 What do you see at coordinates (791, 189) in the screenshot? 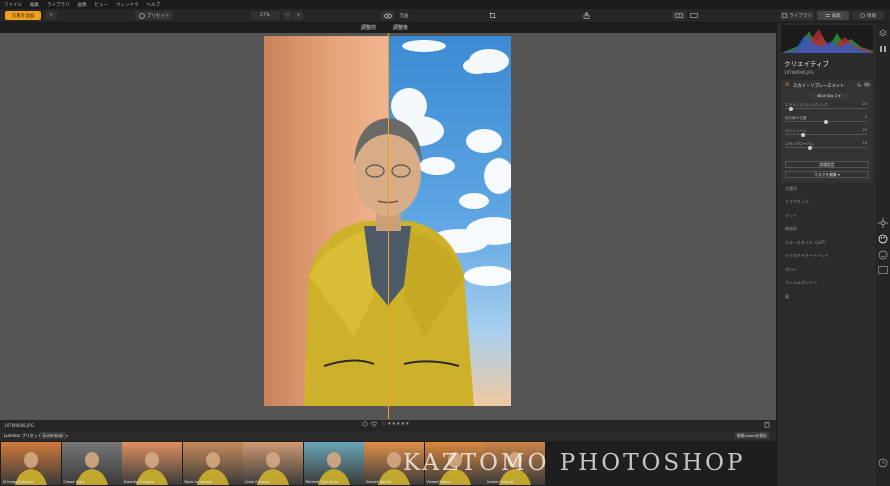
I see `tool-sunrays: 太陽光` at bounding box center [791, 189].